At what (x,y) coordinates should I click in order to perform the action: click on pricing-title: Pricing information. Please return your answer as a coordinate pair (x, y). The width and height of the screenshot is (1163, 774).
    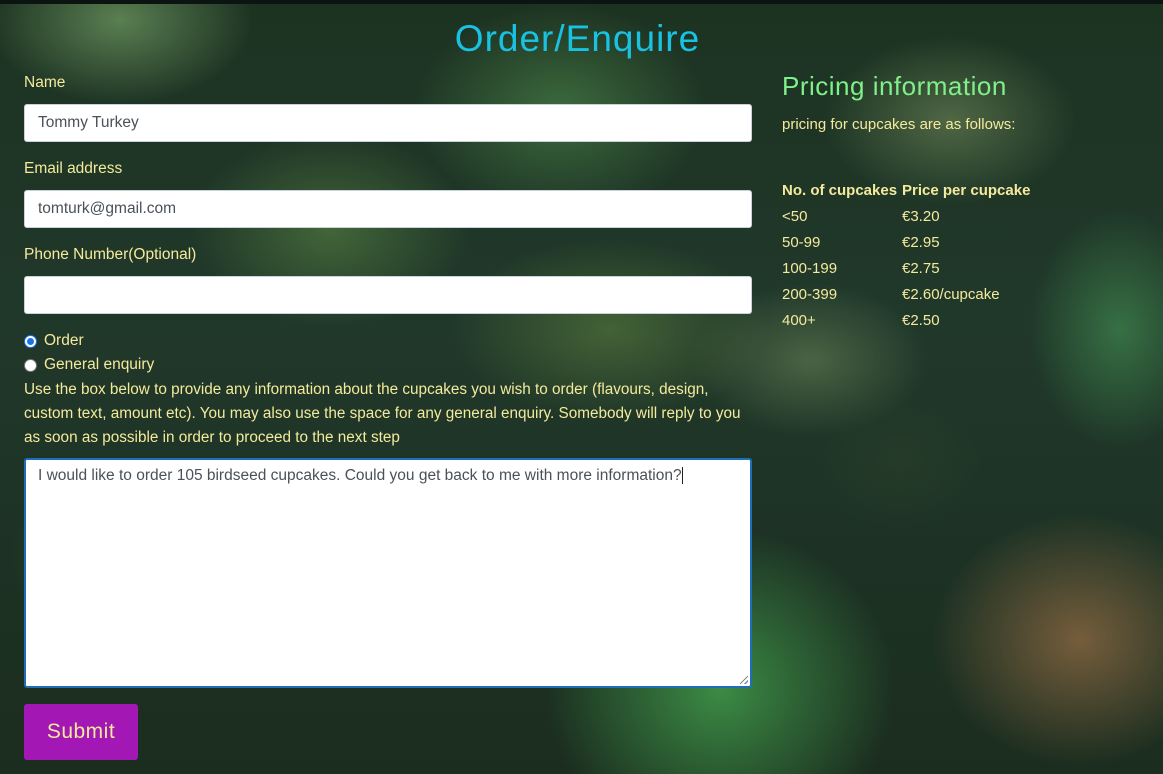
    Looking at the image, I should click on (894, 86).